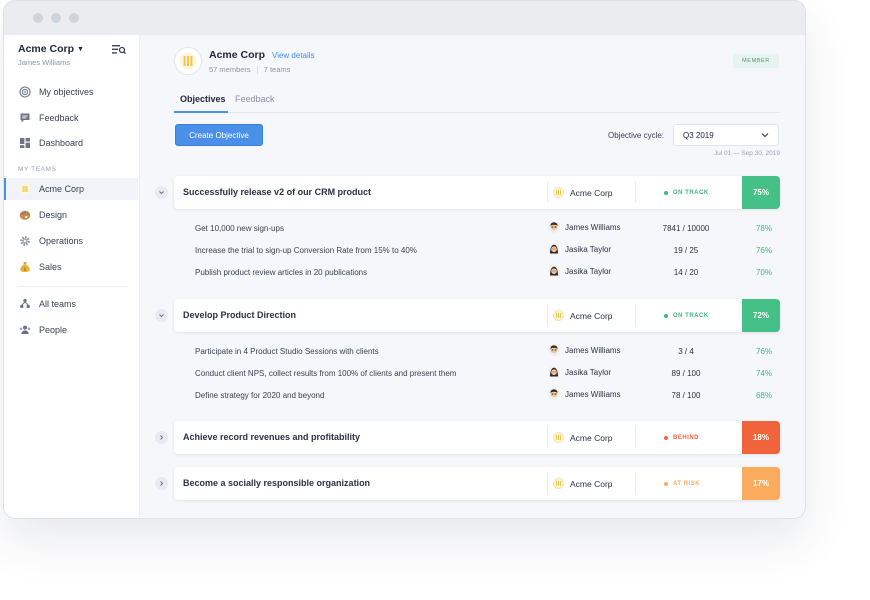 The height and width of the screenshot is (600, 870). Describe the element at coordinates (761, 192) in the screenshot. I see `progress-percent: 75%` at that location.